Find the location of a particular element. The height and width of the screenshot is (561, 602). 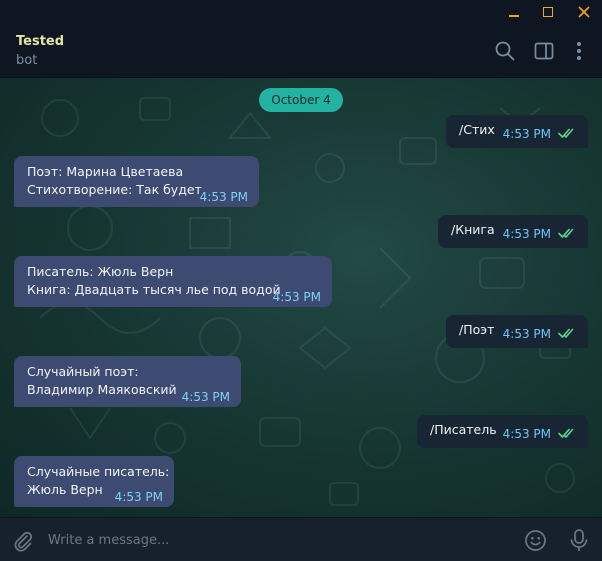

more-vertical-icon is located at coordinates (579, 51).